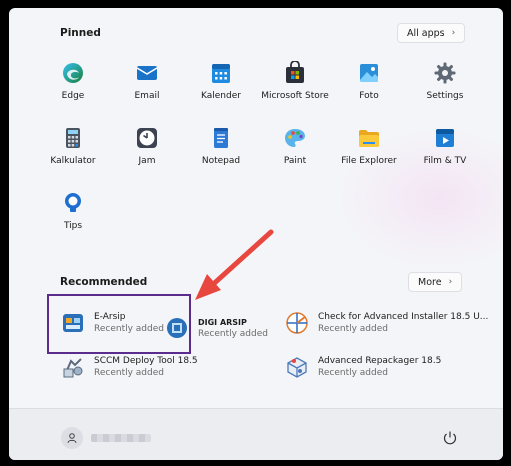  I want to click on user-name-redacted, so click(121, 438).